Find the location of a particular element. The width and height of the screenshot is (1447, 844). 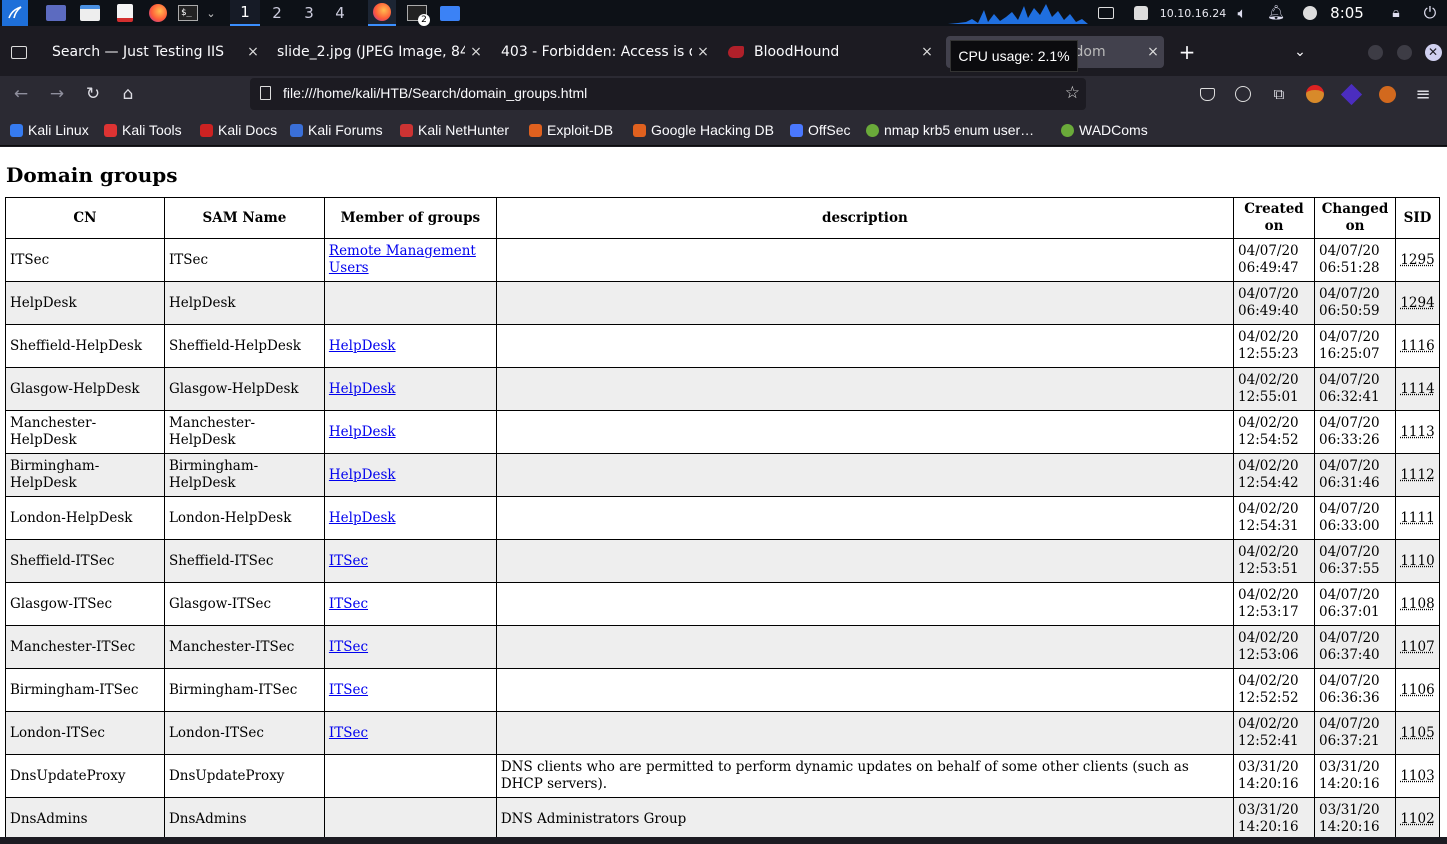

extensions-icon: ⧉ is located at coordinates (1279, 94).